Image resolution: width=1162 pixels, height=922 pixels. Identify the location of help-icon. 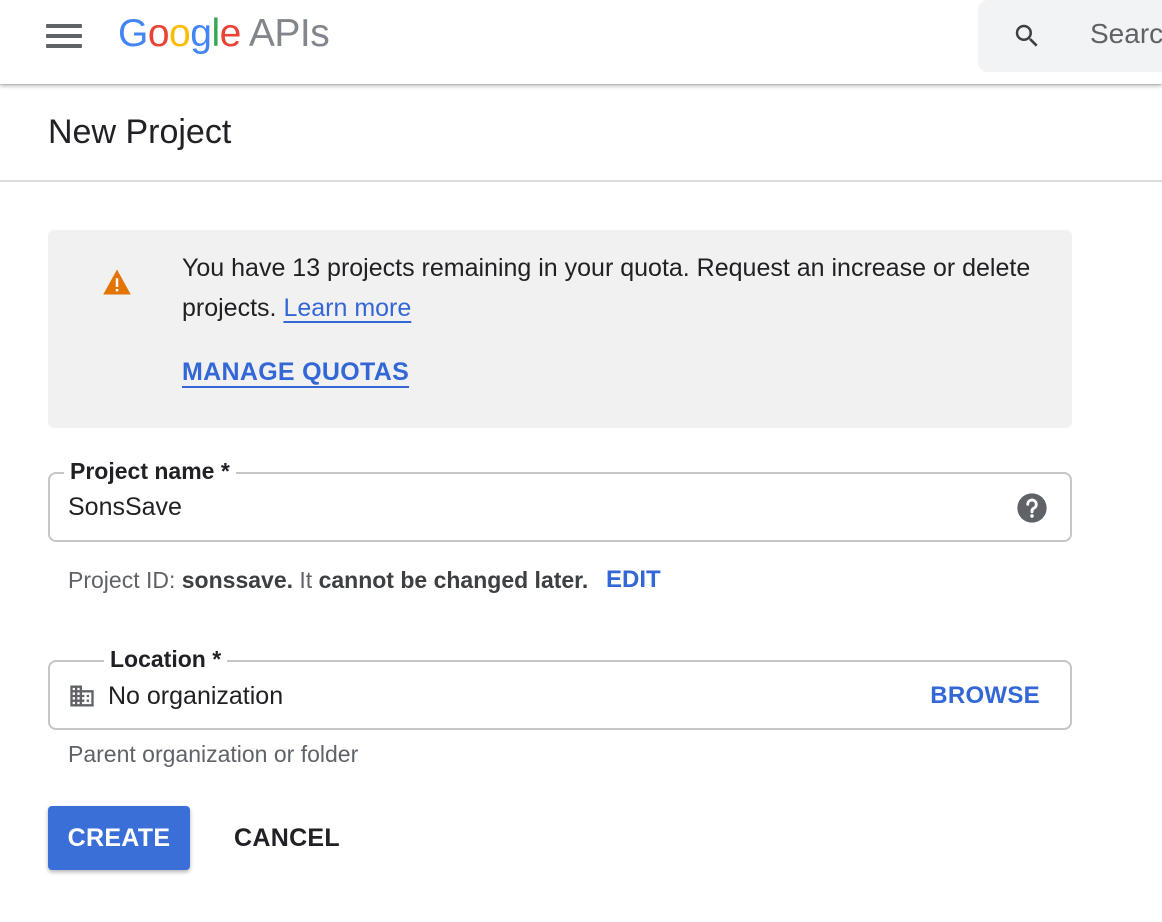
(1032, 508).